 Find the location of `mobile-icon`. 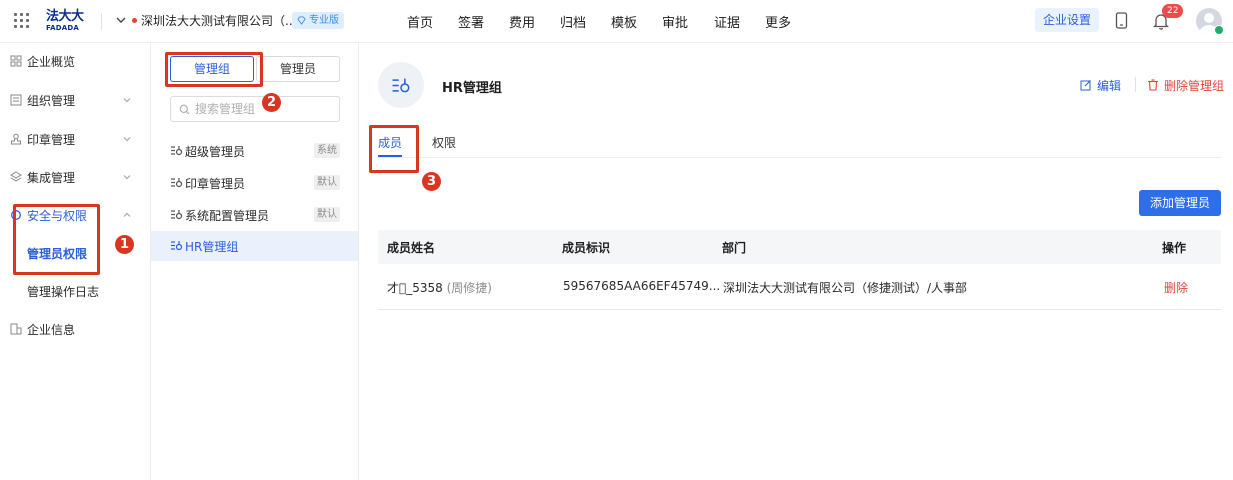

mobile-icon is located at coordinates (1121, 20).